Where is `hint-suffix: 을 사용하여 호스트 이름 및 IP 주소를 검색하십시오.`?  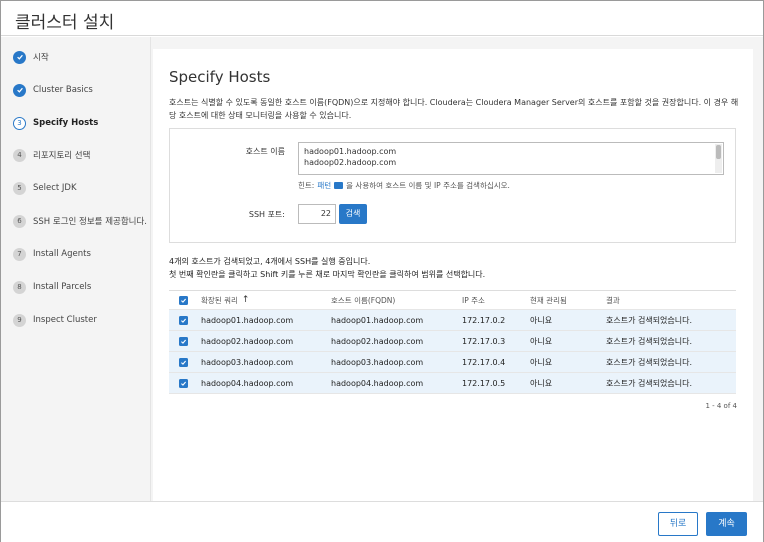
hint-suffix: 을 사용하여 호스트 이름 및 IP 주소를 검색하십시오. is located at coordinates (428, 185).